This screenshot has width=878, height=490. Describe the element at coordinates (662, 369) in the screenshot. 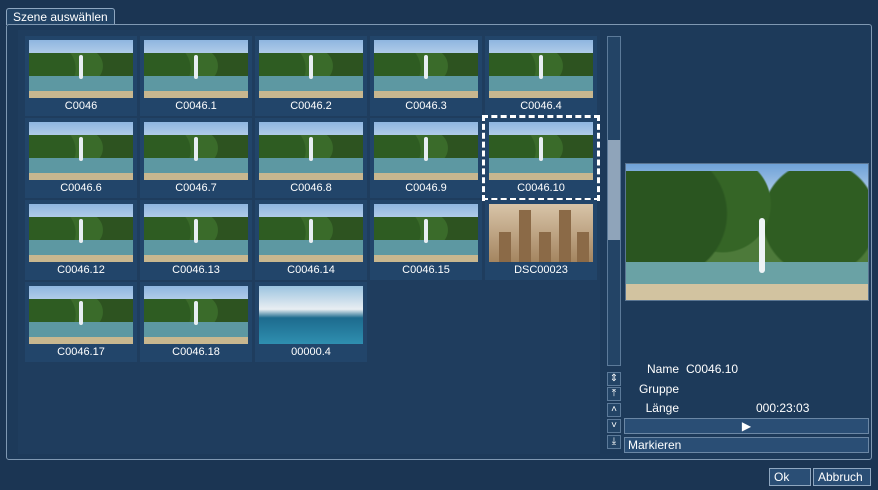

I see `name-label: Name` at that location.